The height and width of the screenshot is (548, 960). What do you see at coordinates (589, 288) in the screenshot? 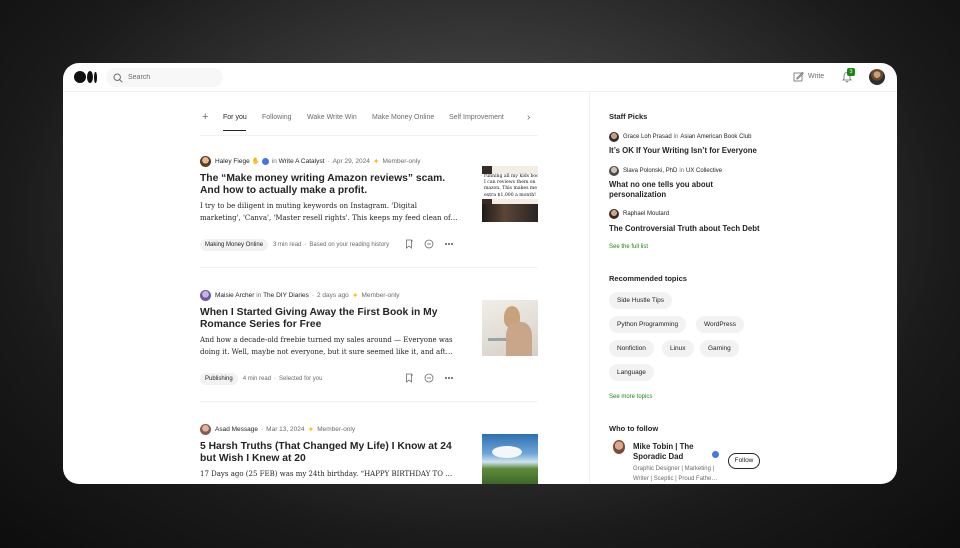
I see `sidebar-divider` at bounding box center [589, 288].